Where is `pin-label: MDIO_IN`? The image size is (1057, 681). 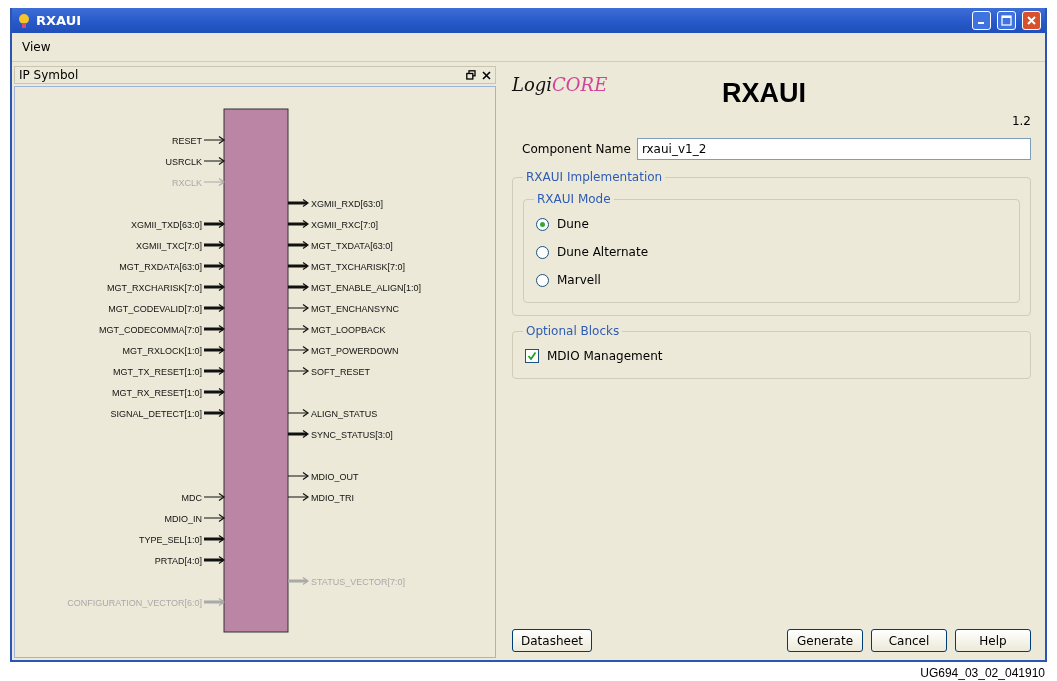
pin-label: MDIO_IN is located at coordinates (183, 518).